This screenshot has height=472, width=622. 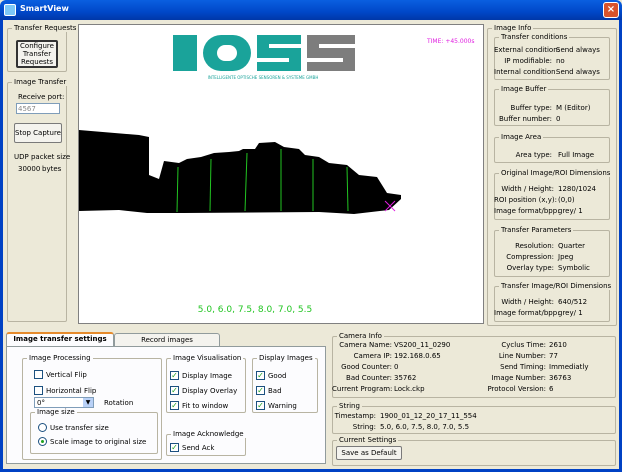 What do you see at coordinates (417, 356) in the screenshot?
I see `camera-value: 192.168.0.65` at bounding box center [417, 356].